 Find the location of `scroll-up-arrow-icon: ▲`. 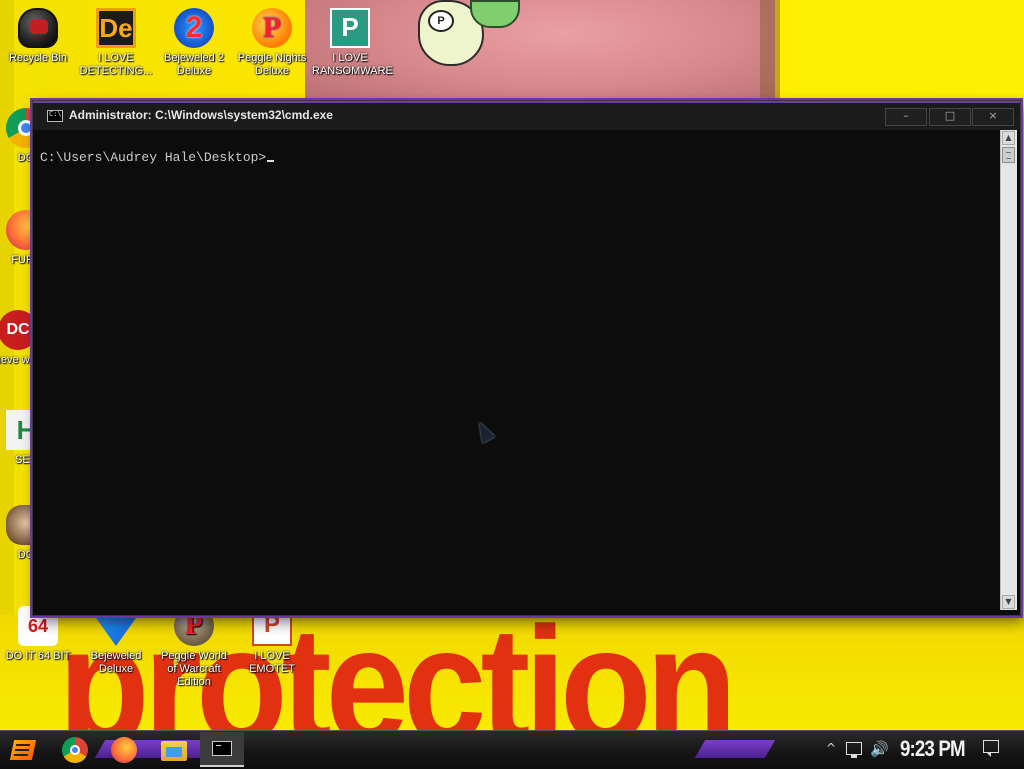

scroll-up-arrow-icon: ▲ is located at coordinates (1008, 138).